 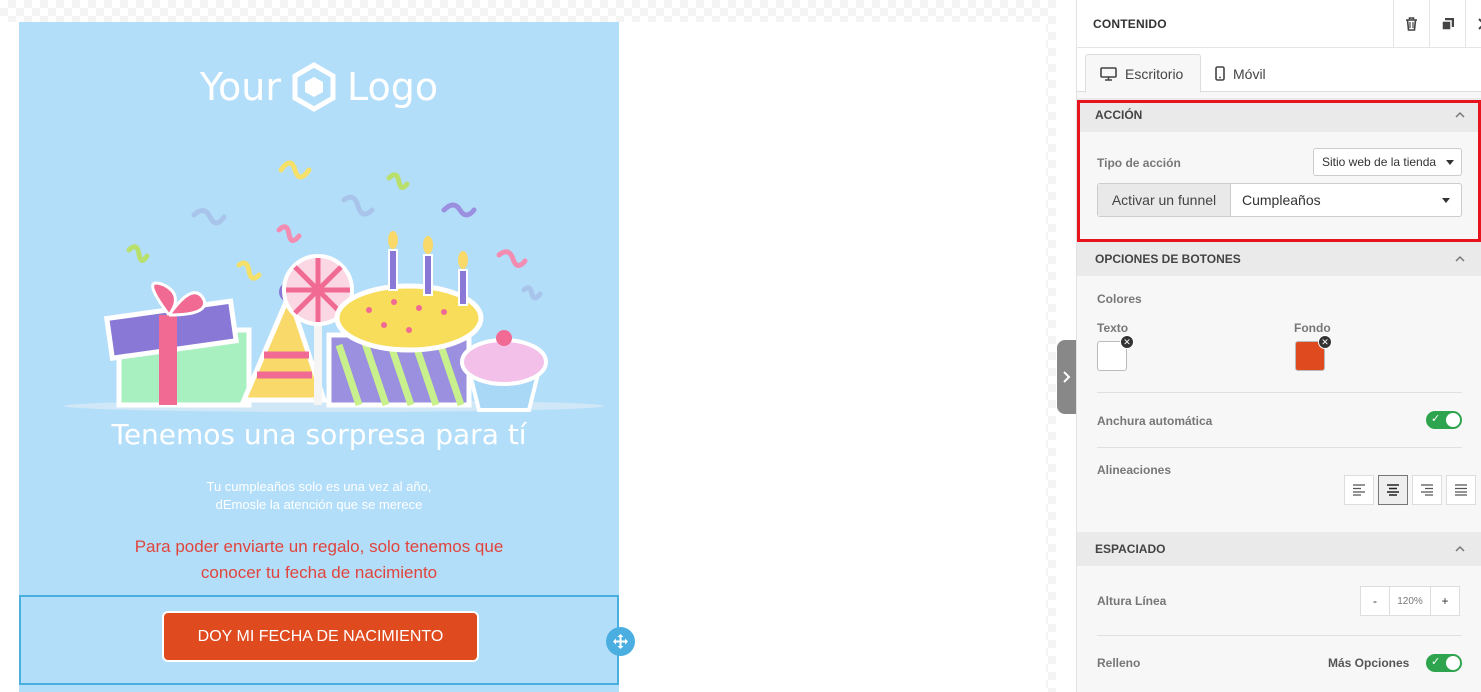 I want to click on clear-background-color-icon: ✕, so click(x=1325, y=342).